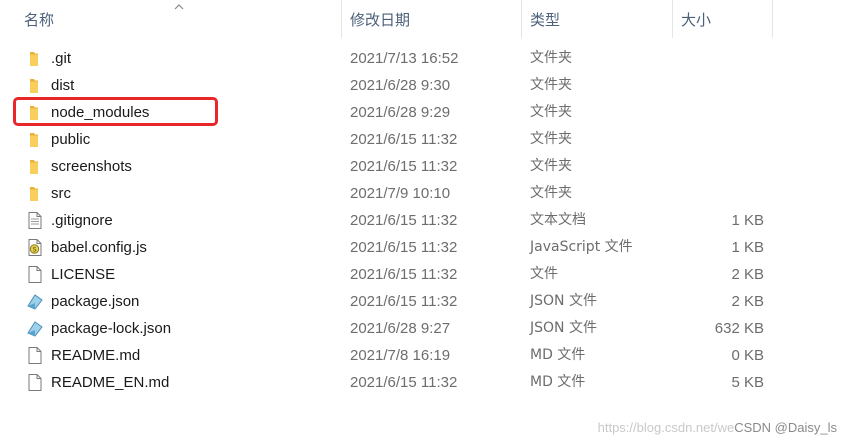 This screenshot has height=446, width=851. I want to click on javascript-file-icon: S, so click(35, 247).